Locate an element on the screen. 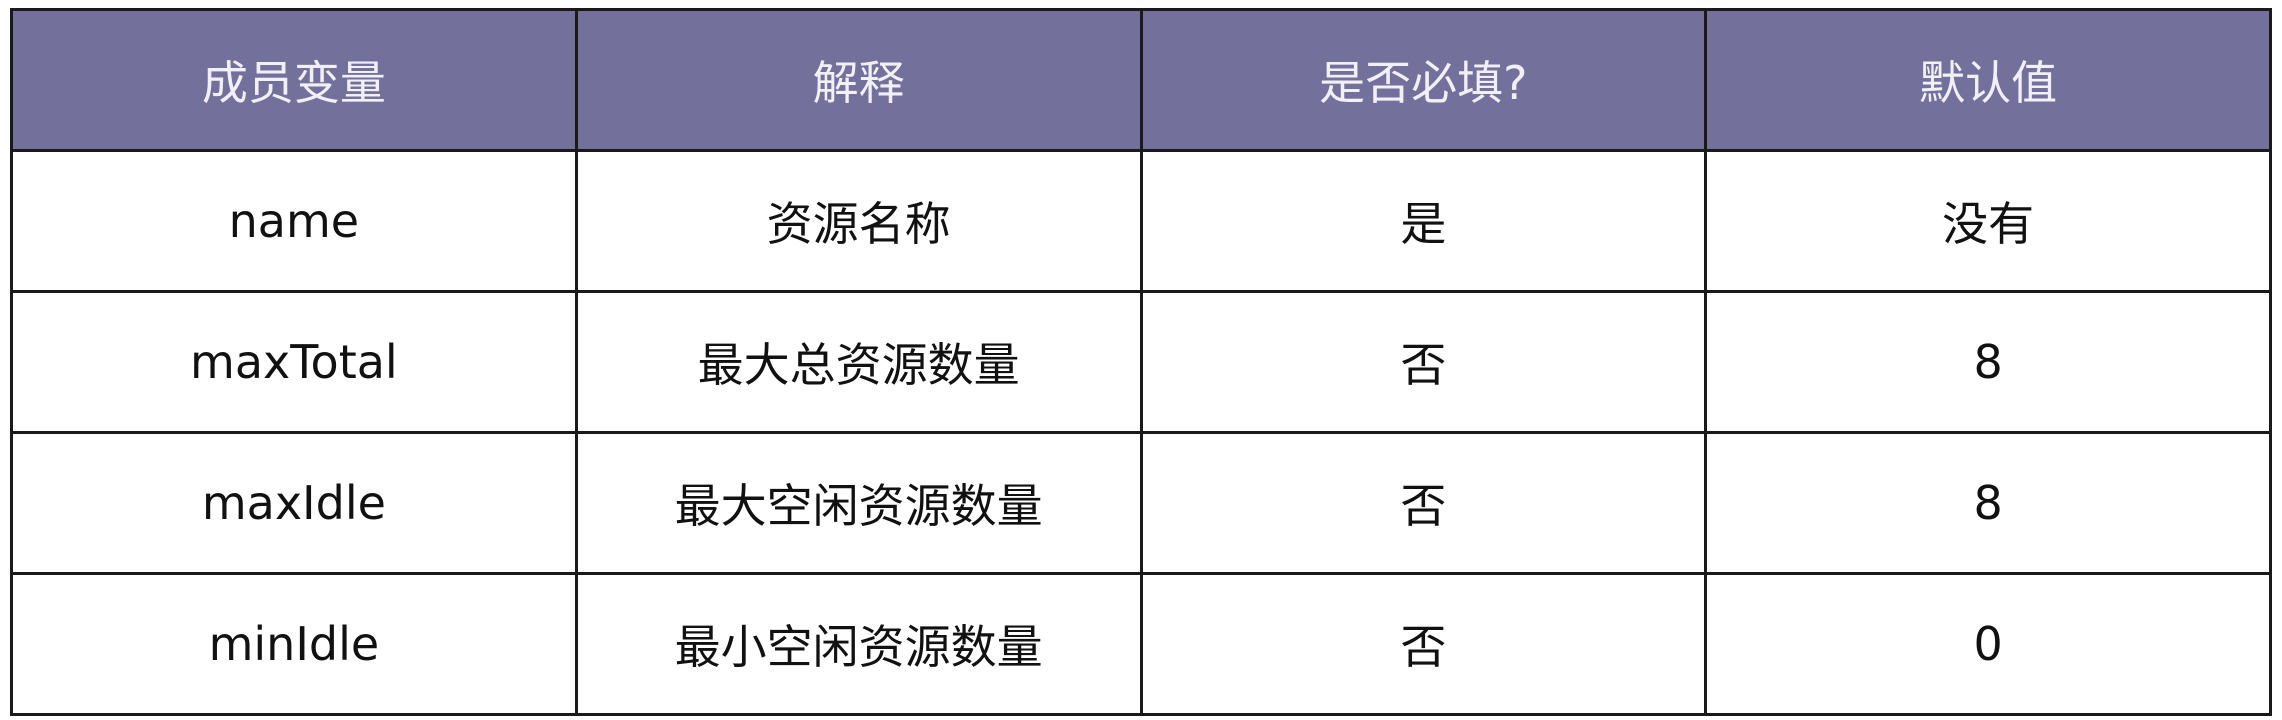  column-header-default-value: 默认值 is located at coordinates (1988, 80).